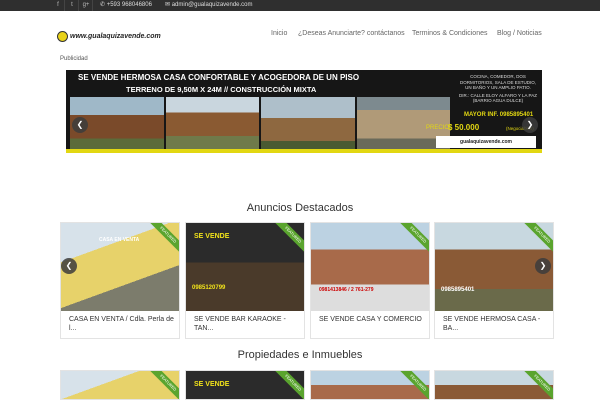  I want to click on site-logo: www.gualaquizavende.com, so click(109, 36).